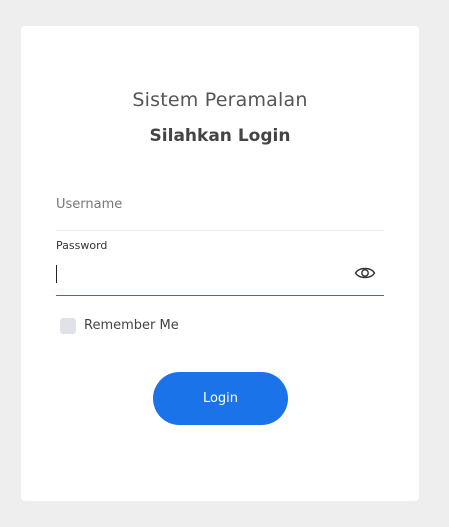  What do you see at coordinates (220, 398) in the screenshot?
I see `login-button: Login` at bounding box center [220, 398].